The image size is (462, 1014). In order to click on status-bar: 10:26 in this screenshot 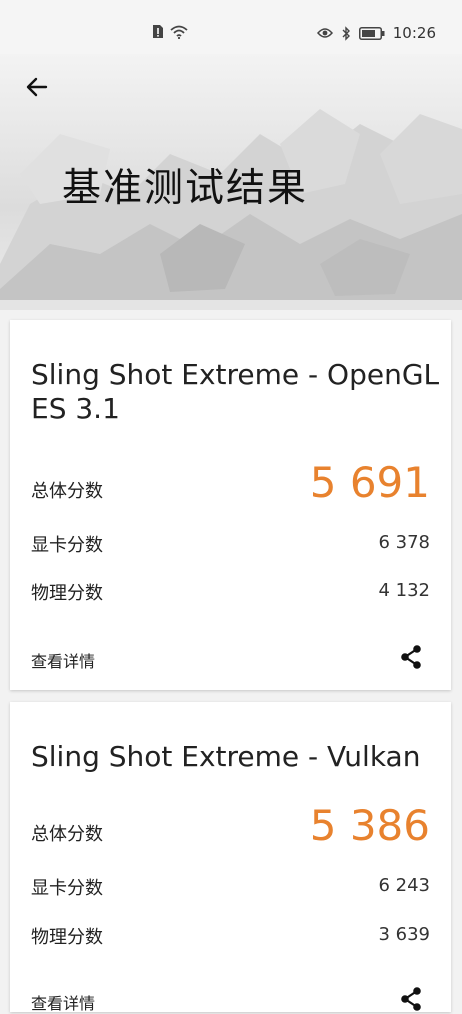, I will do `click(231, 27)`.